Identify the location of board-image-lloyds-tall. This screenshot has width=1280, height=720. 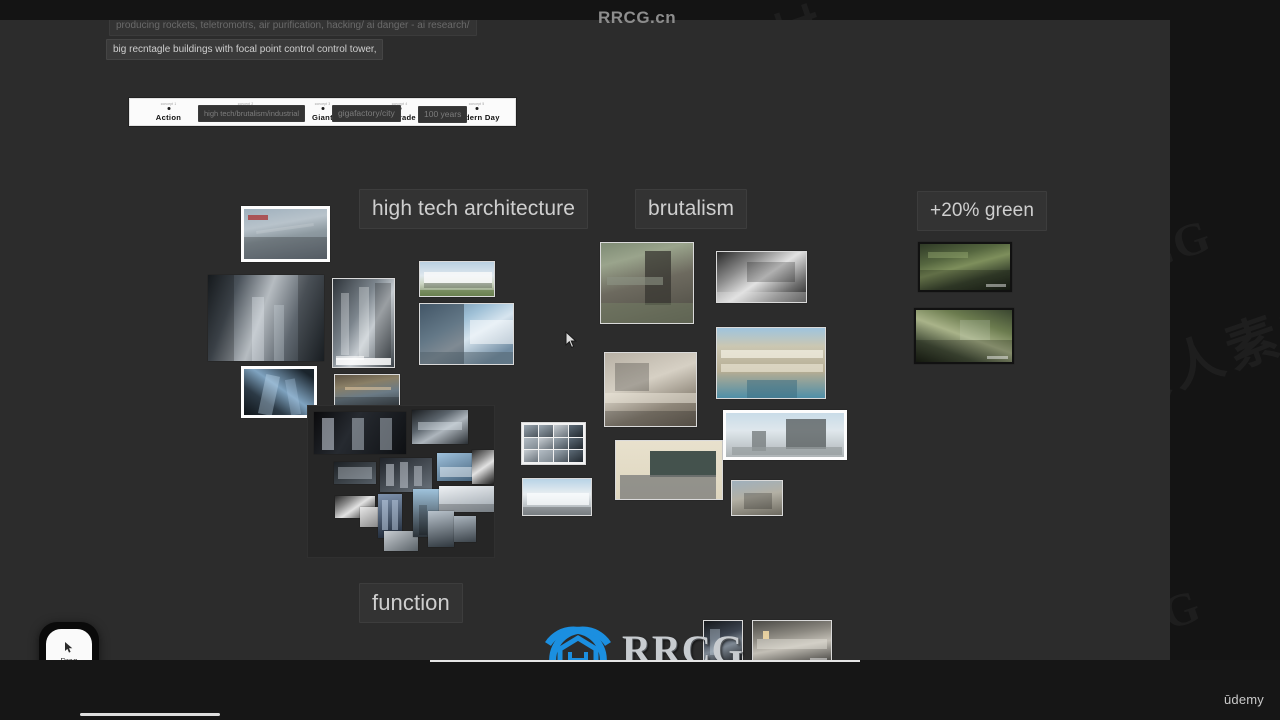
(363, 323).